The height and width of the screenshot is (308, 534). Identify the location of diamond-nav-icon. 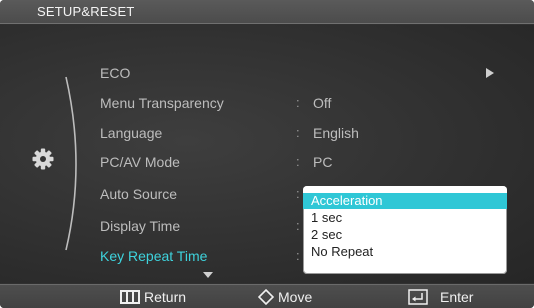
(266, 297).